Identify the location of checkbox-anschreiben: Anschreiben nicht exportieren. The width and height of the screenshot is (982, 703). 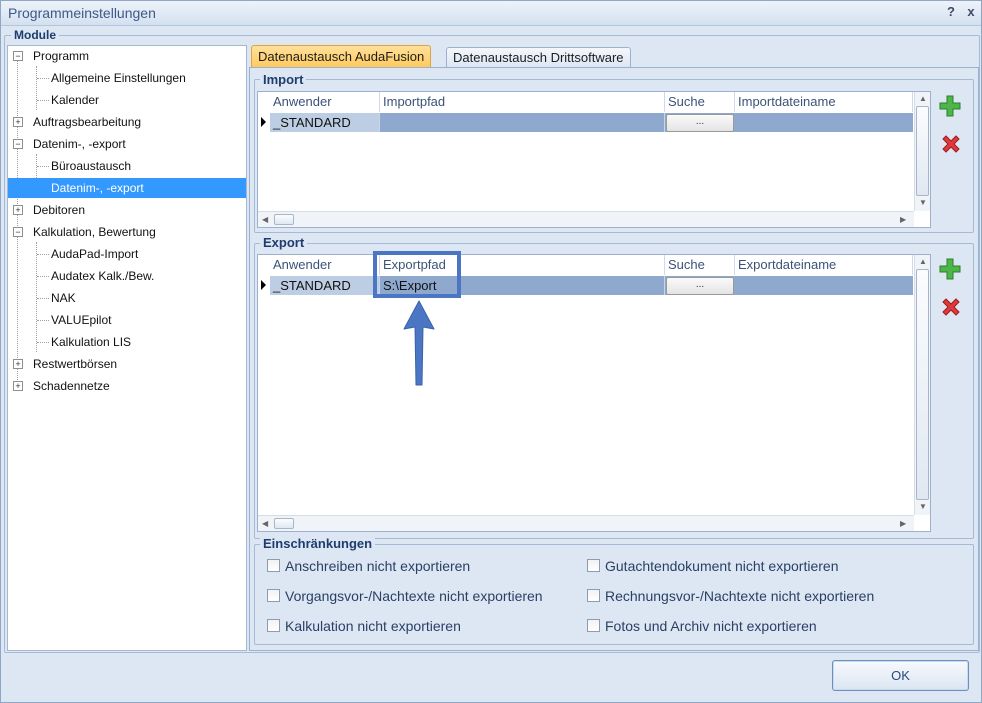
(368, 566).